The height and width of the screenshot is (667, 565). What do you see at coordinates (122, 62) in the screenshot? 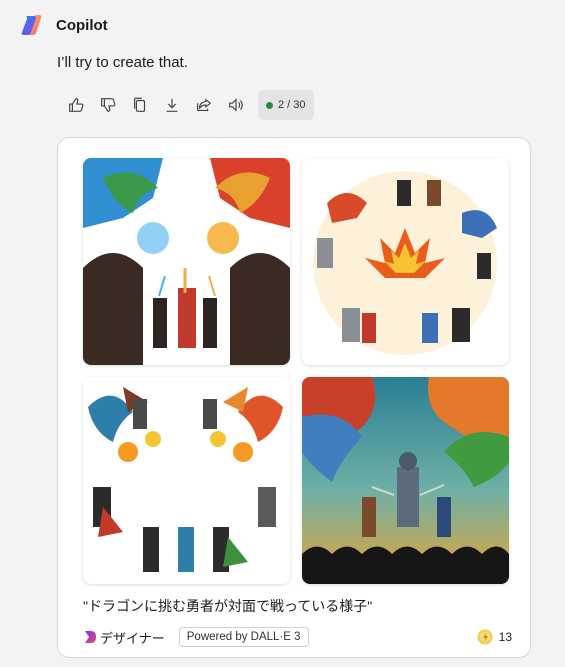
I see `assistant-message: I’ll try to create that.` at bounding box center [122, 62].